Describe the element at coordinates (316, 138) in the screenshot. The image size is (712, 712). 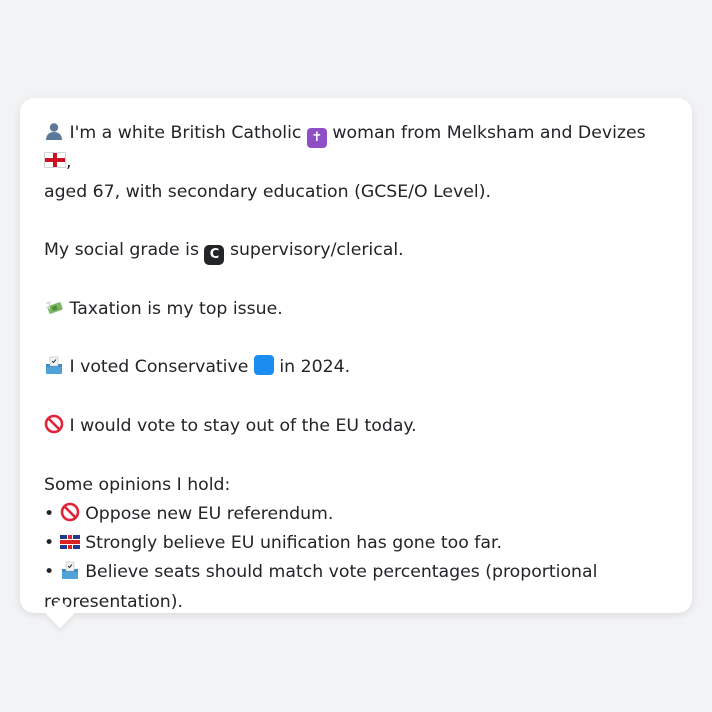
I see `latin-cross-icon: ✝` at that location.